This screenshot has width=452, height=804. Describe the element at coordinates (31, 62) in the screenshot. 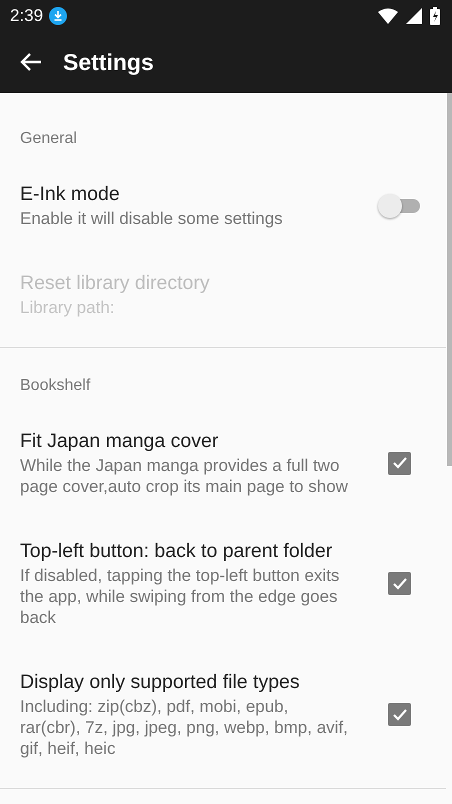

I see `back-arrow-icon` at that location.